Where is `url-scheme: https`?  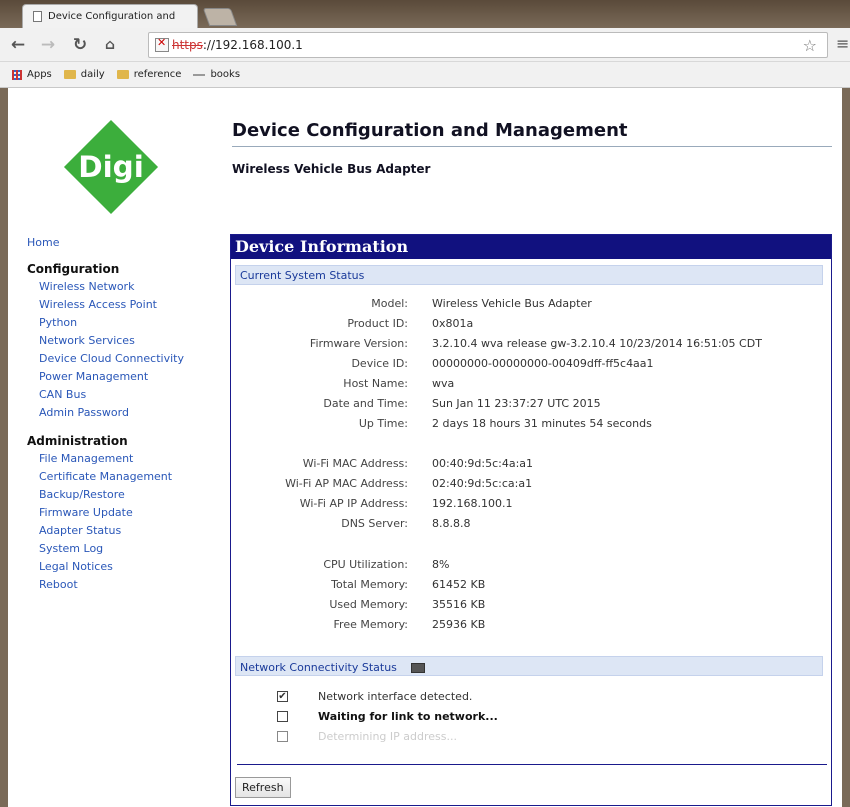
url-scheme: https is located at coordinates (187, 45).